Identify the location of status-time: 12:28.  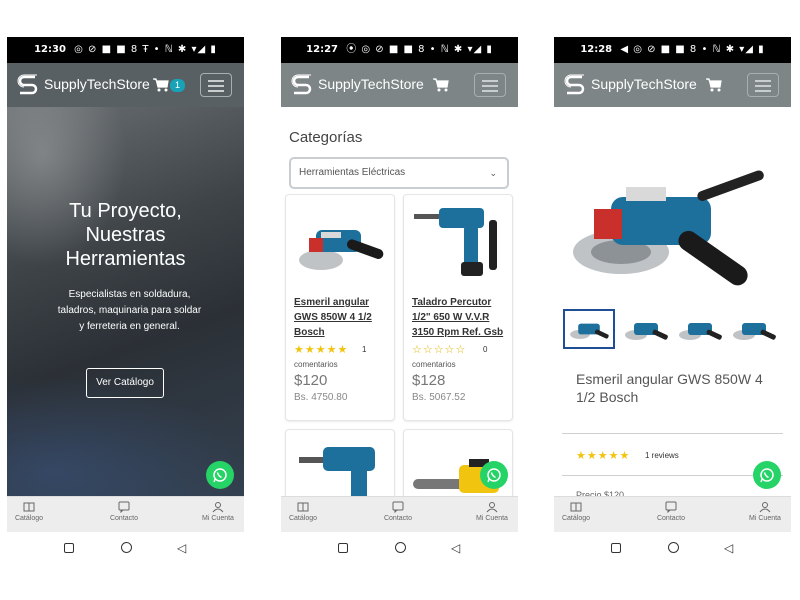
(596, 49).